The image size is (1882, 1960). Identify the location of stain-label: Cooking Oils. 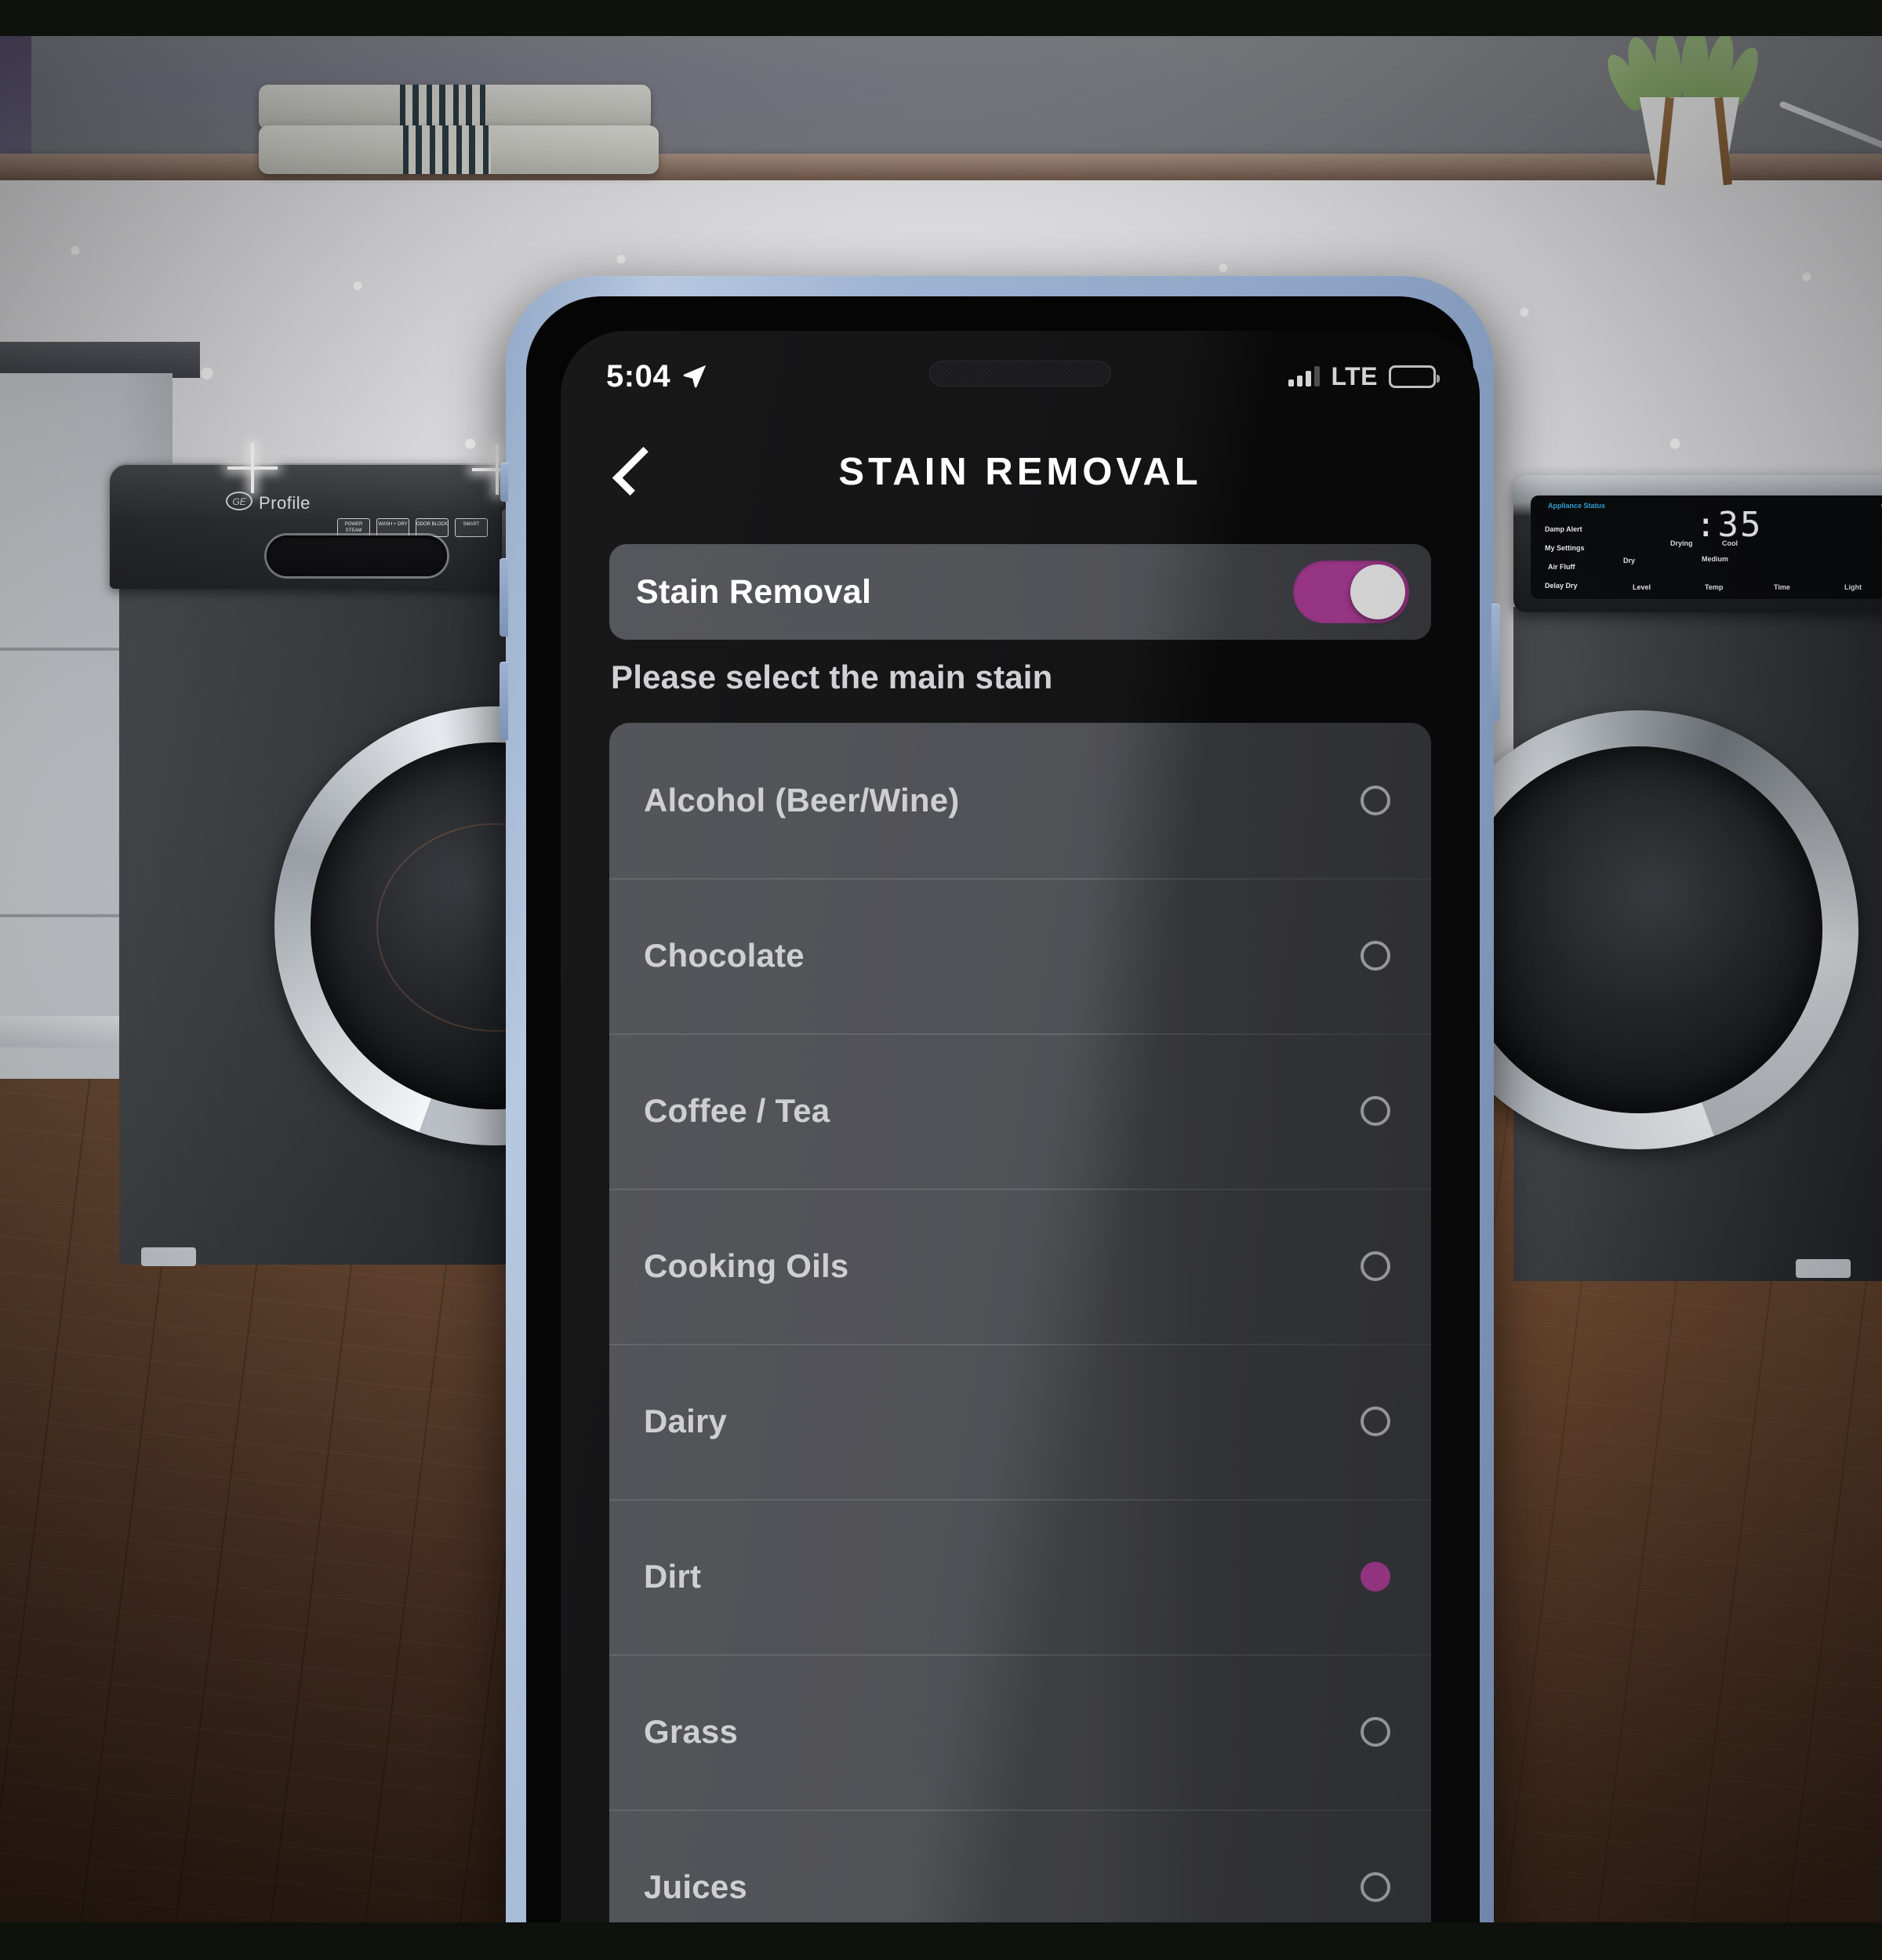
(746, 1265).